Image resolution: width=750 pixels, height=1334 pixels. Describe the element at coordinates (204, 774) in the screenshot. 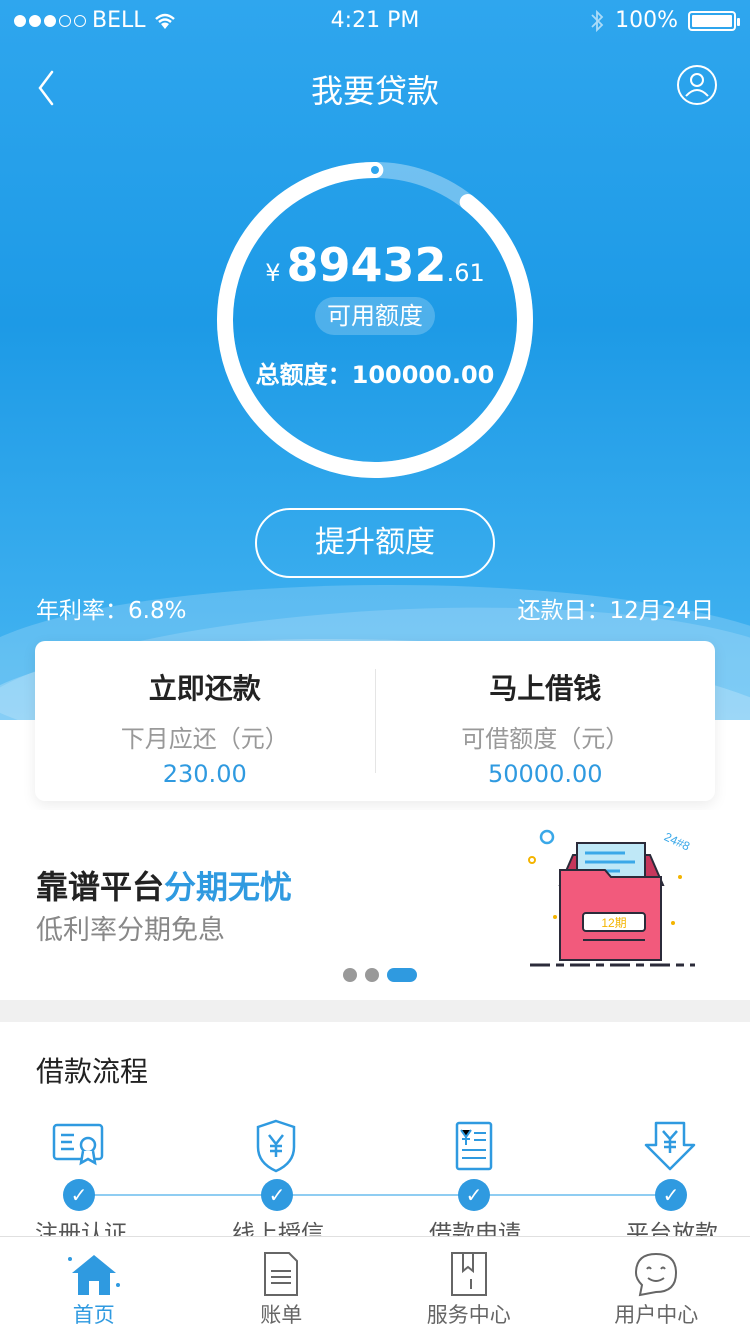

I see `repay-now-value: 230.00` at that location.